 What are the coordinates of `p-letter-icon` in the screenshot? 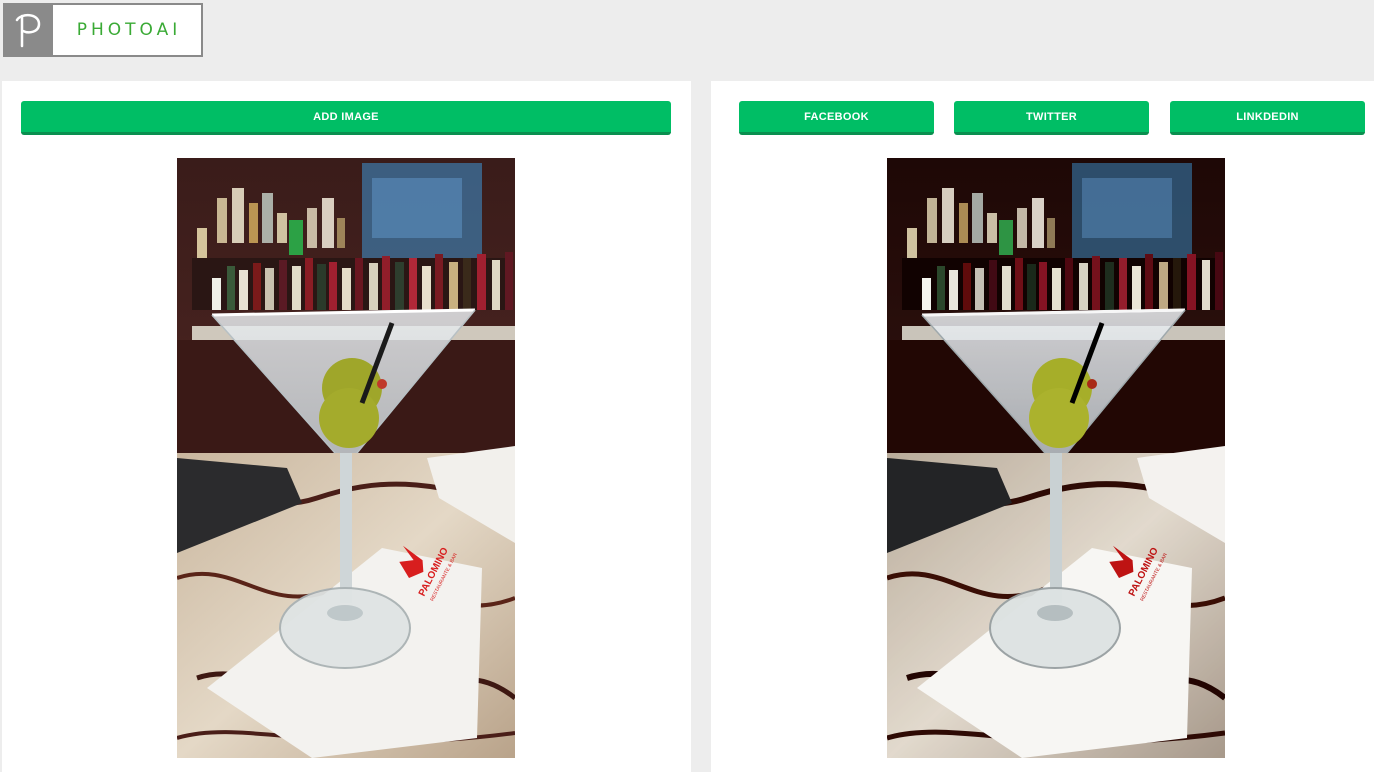 It's located at (29, 30).